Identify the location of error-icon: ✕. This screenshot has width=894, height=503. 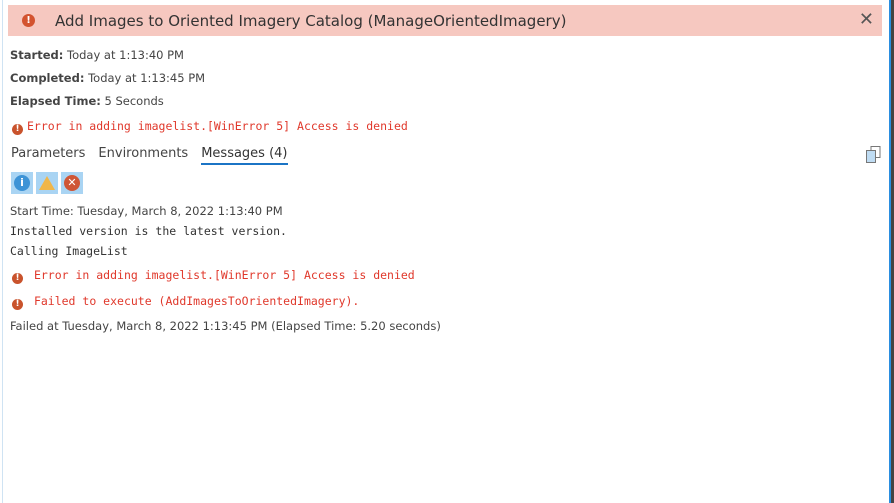
(72, 183).